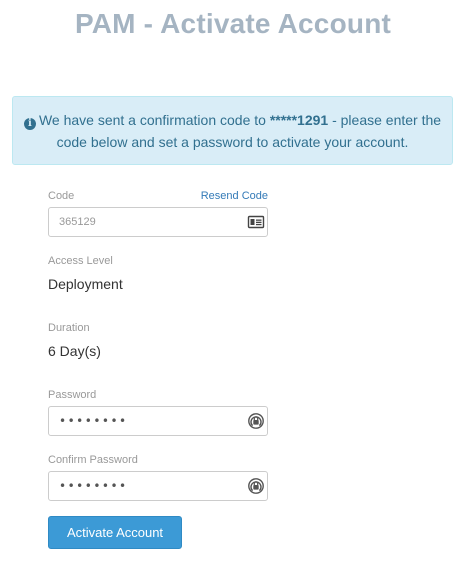 The width and height of the screenshot is (466, 566). Describe the element at coordinates (69, 328) in the screenshot. I see `duration-label: Duration` at that location.